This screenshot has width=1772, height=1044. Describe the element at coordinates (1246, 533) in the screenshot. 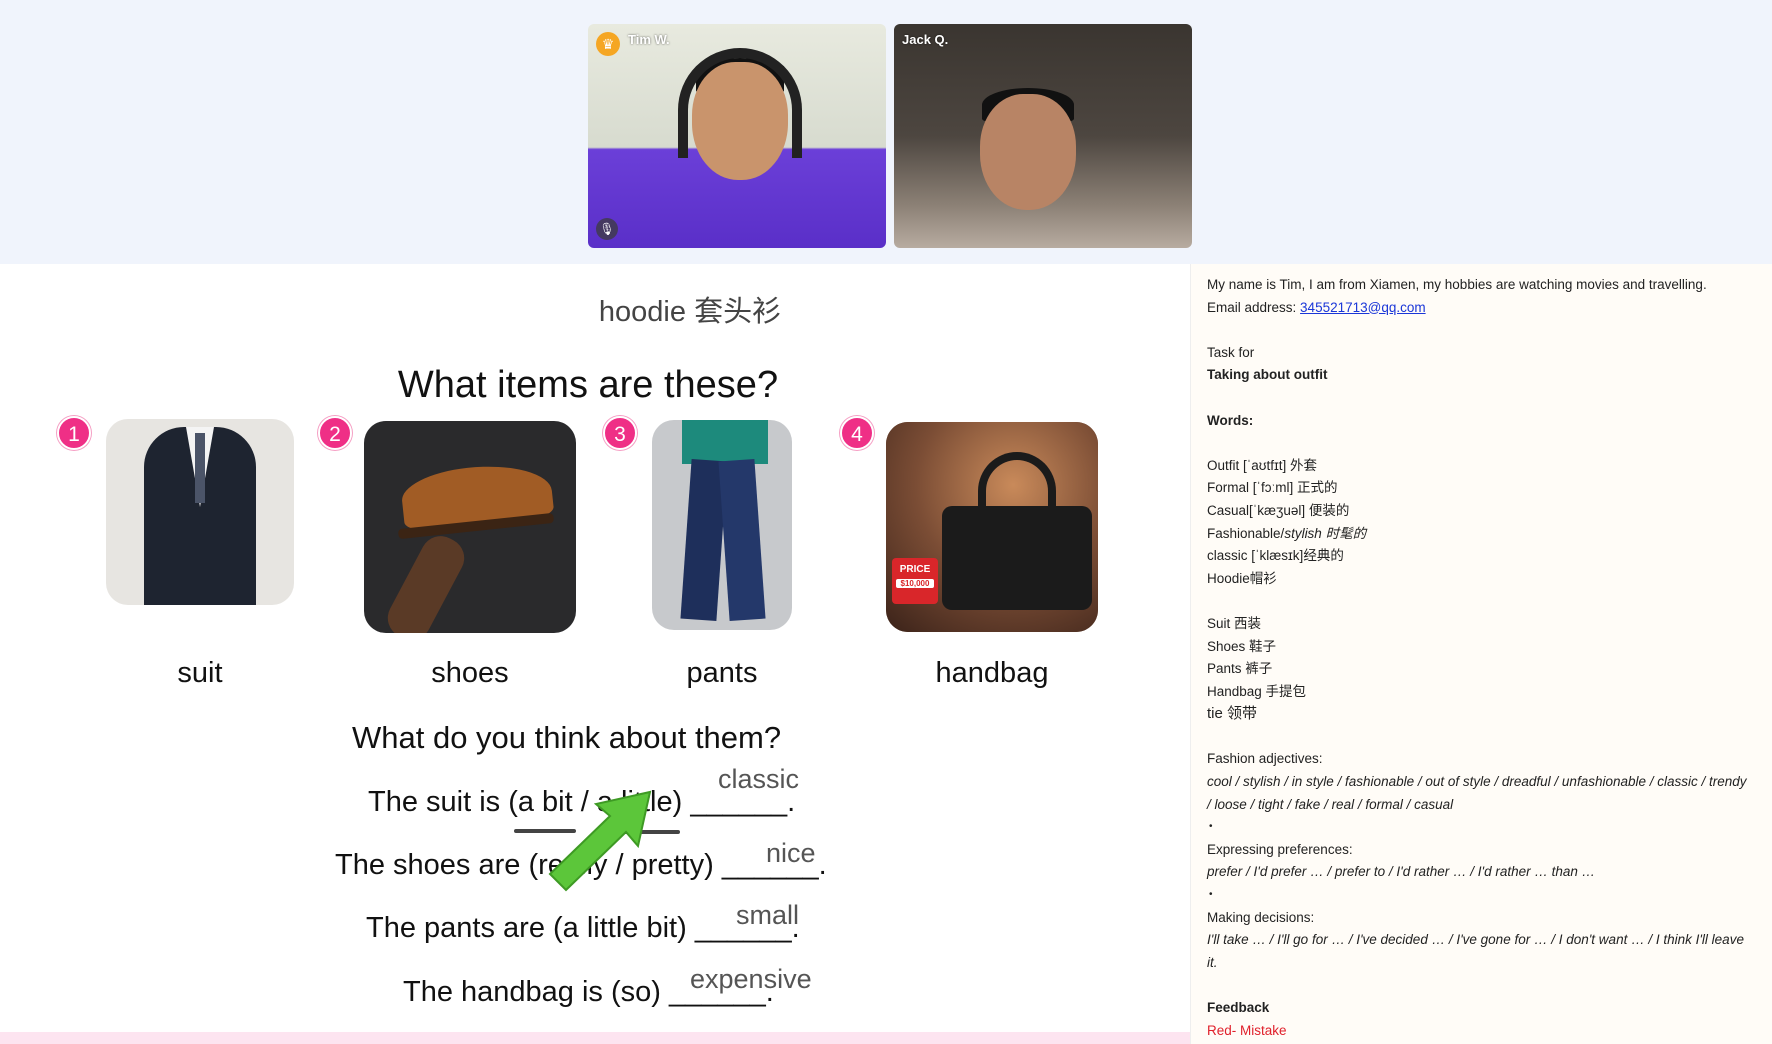

I see `word-fashionable: Fashionable/` at that location.